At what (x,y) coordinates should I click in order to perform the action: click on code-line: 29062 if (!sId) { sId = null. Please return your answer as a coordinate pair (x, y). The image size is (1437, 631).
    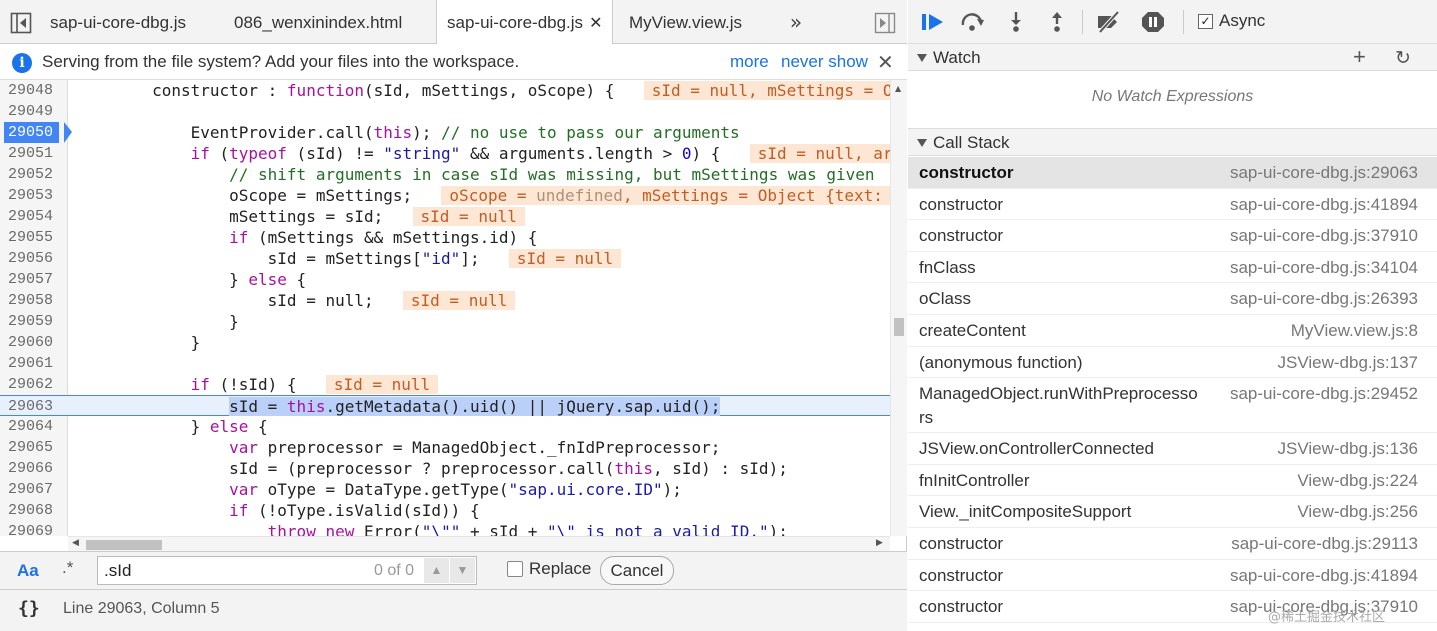
    Looking at the image, I should click on (445, 384).